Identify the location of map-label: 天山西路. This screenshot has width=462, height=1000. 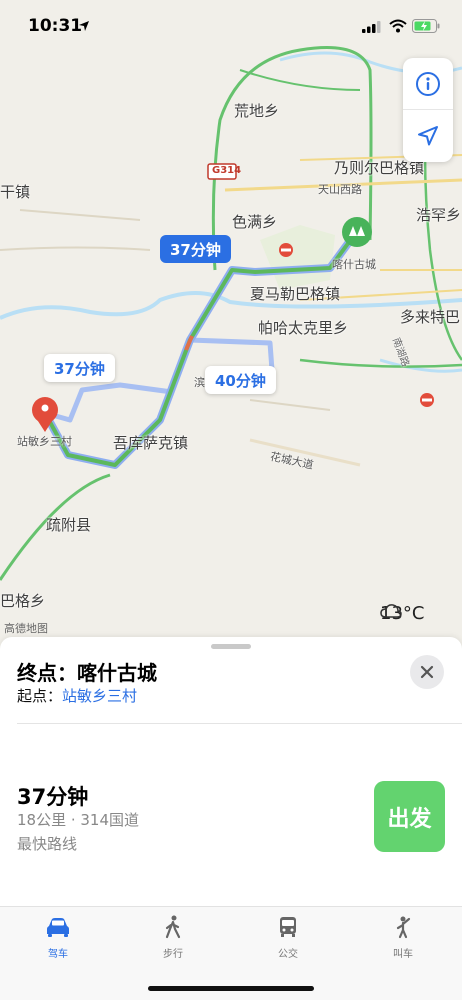
(340, 189).